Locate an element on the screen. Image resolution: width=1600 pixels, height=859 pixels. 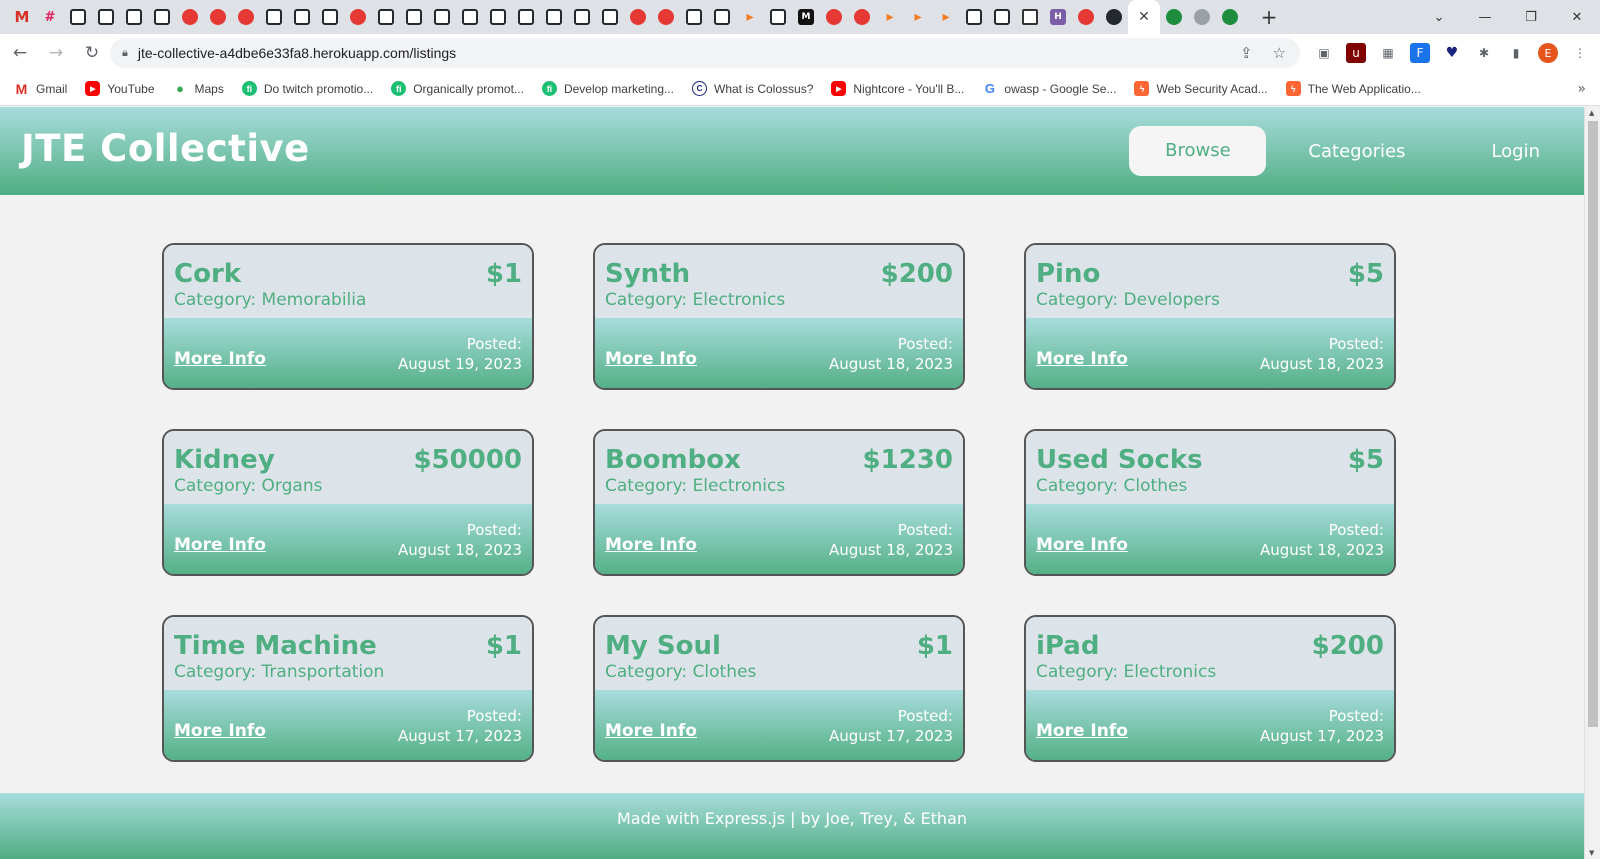
bookmark-item: C What is Colossus? is located at coordinates (752, 88).